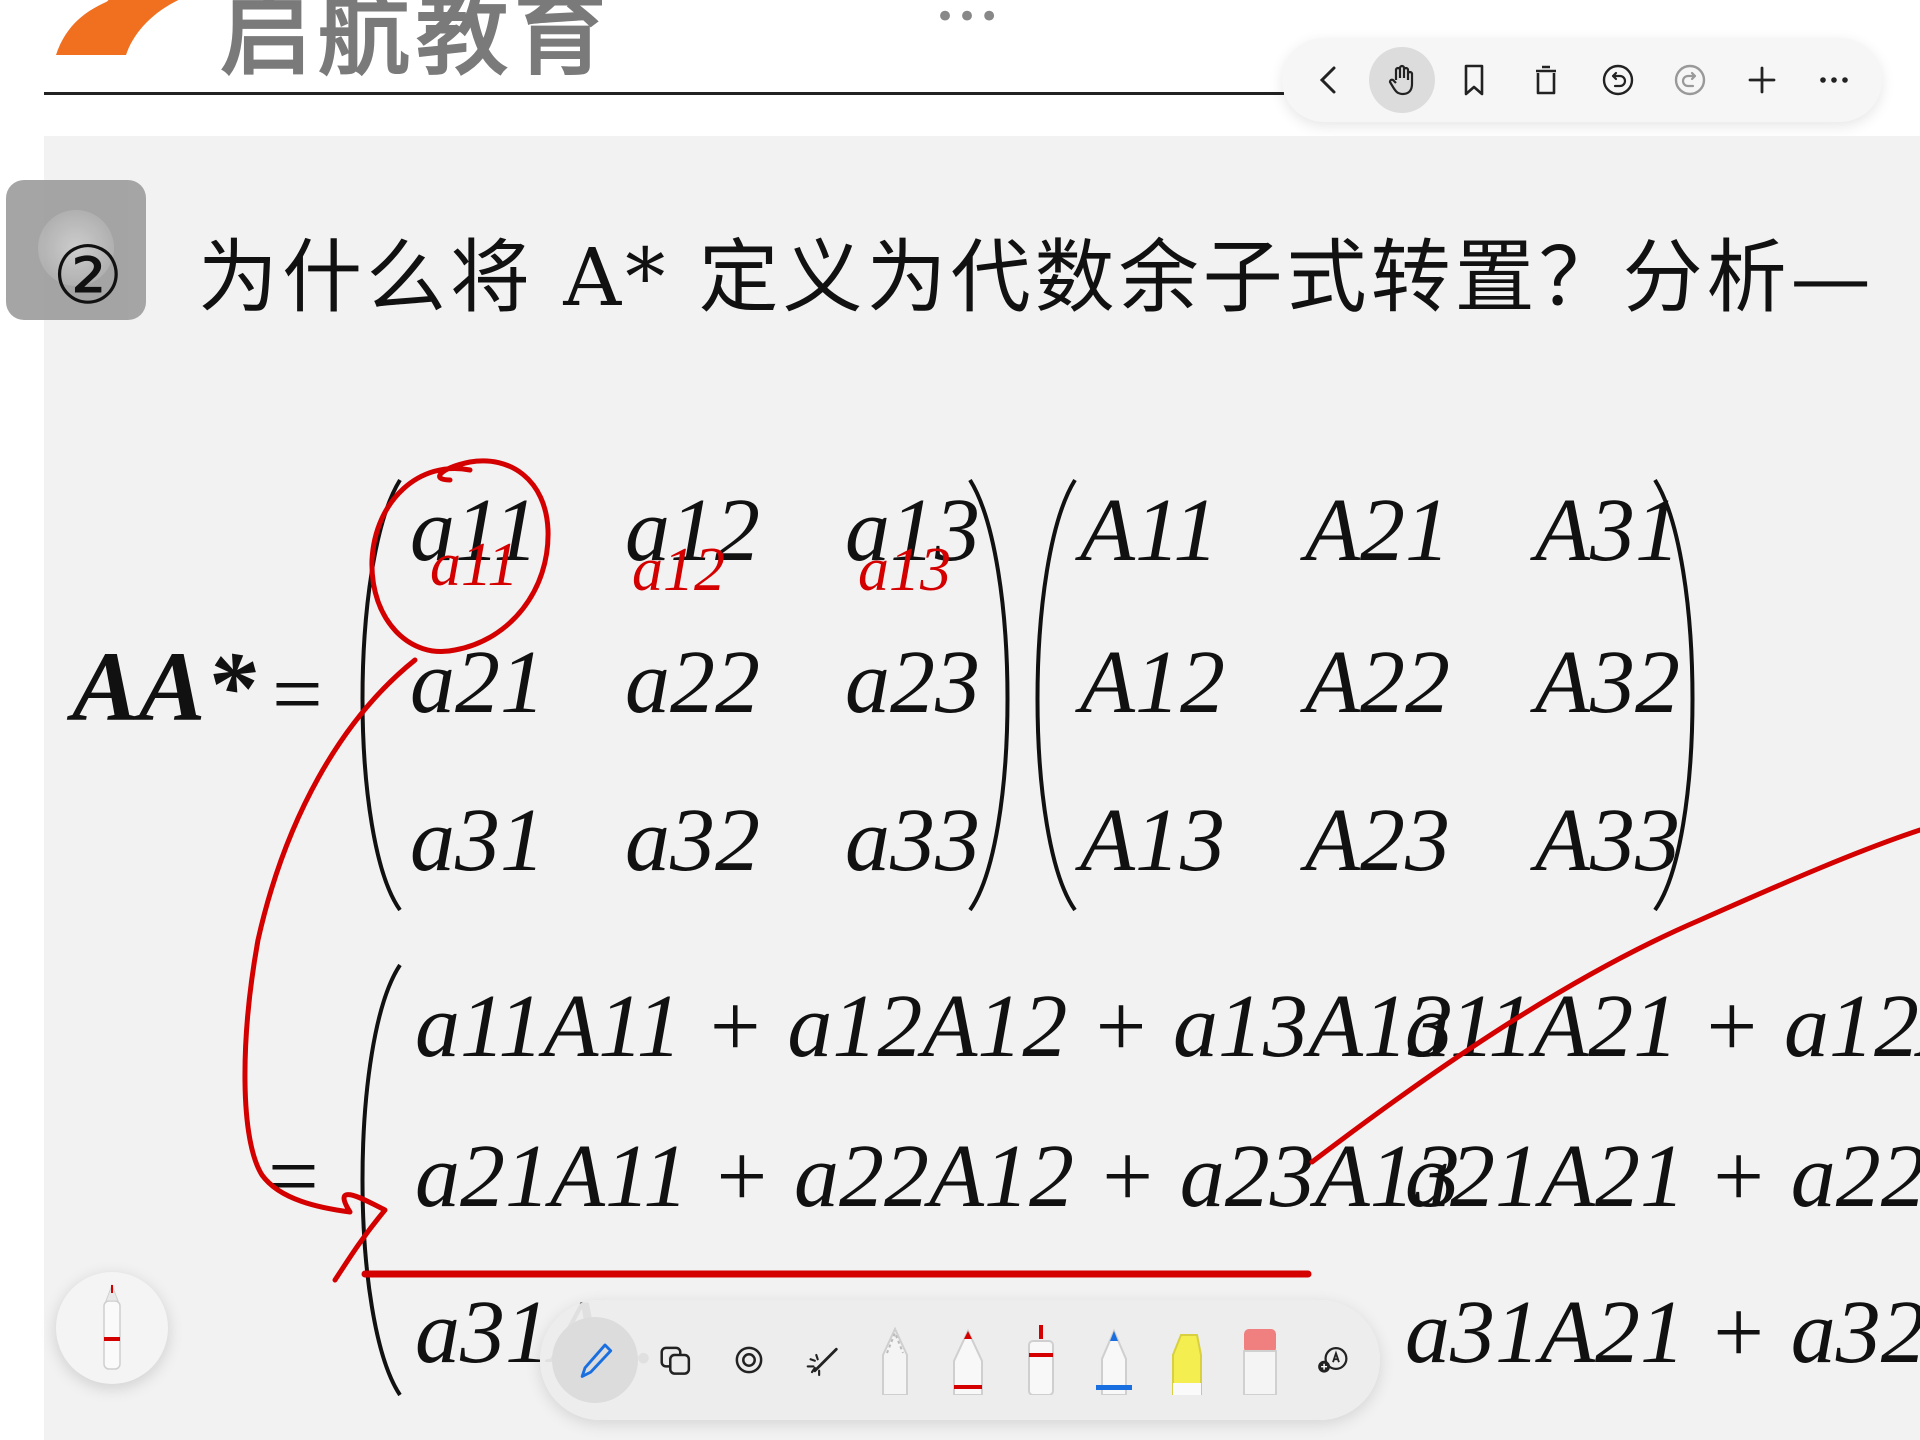 The image size is (1920, 1440). I want to click on pencil-tool-icon, so click(894, 1360).